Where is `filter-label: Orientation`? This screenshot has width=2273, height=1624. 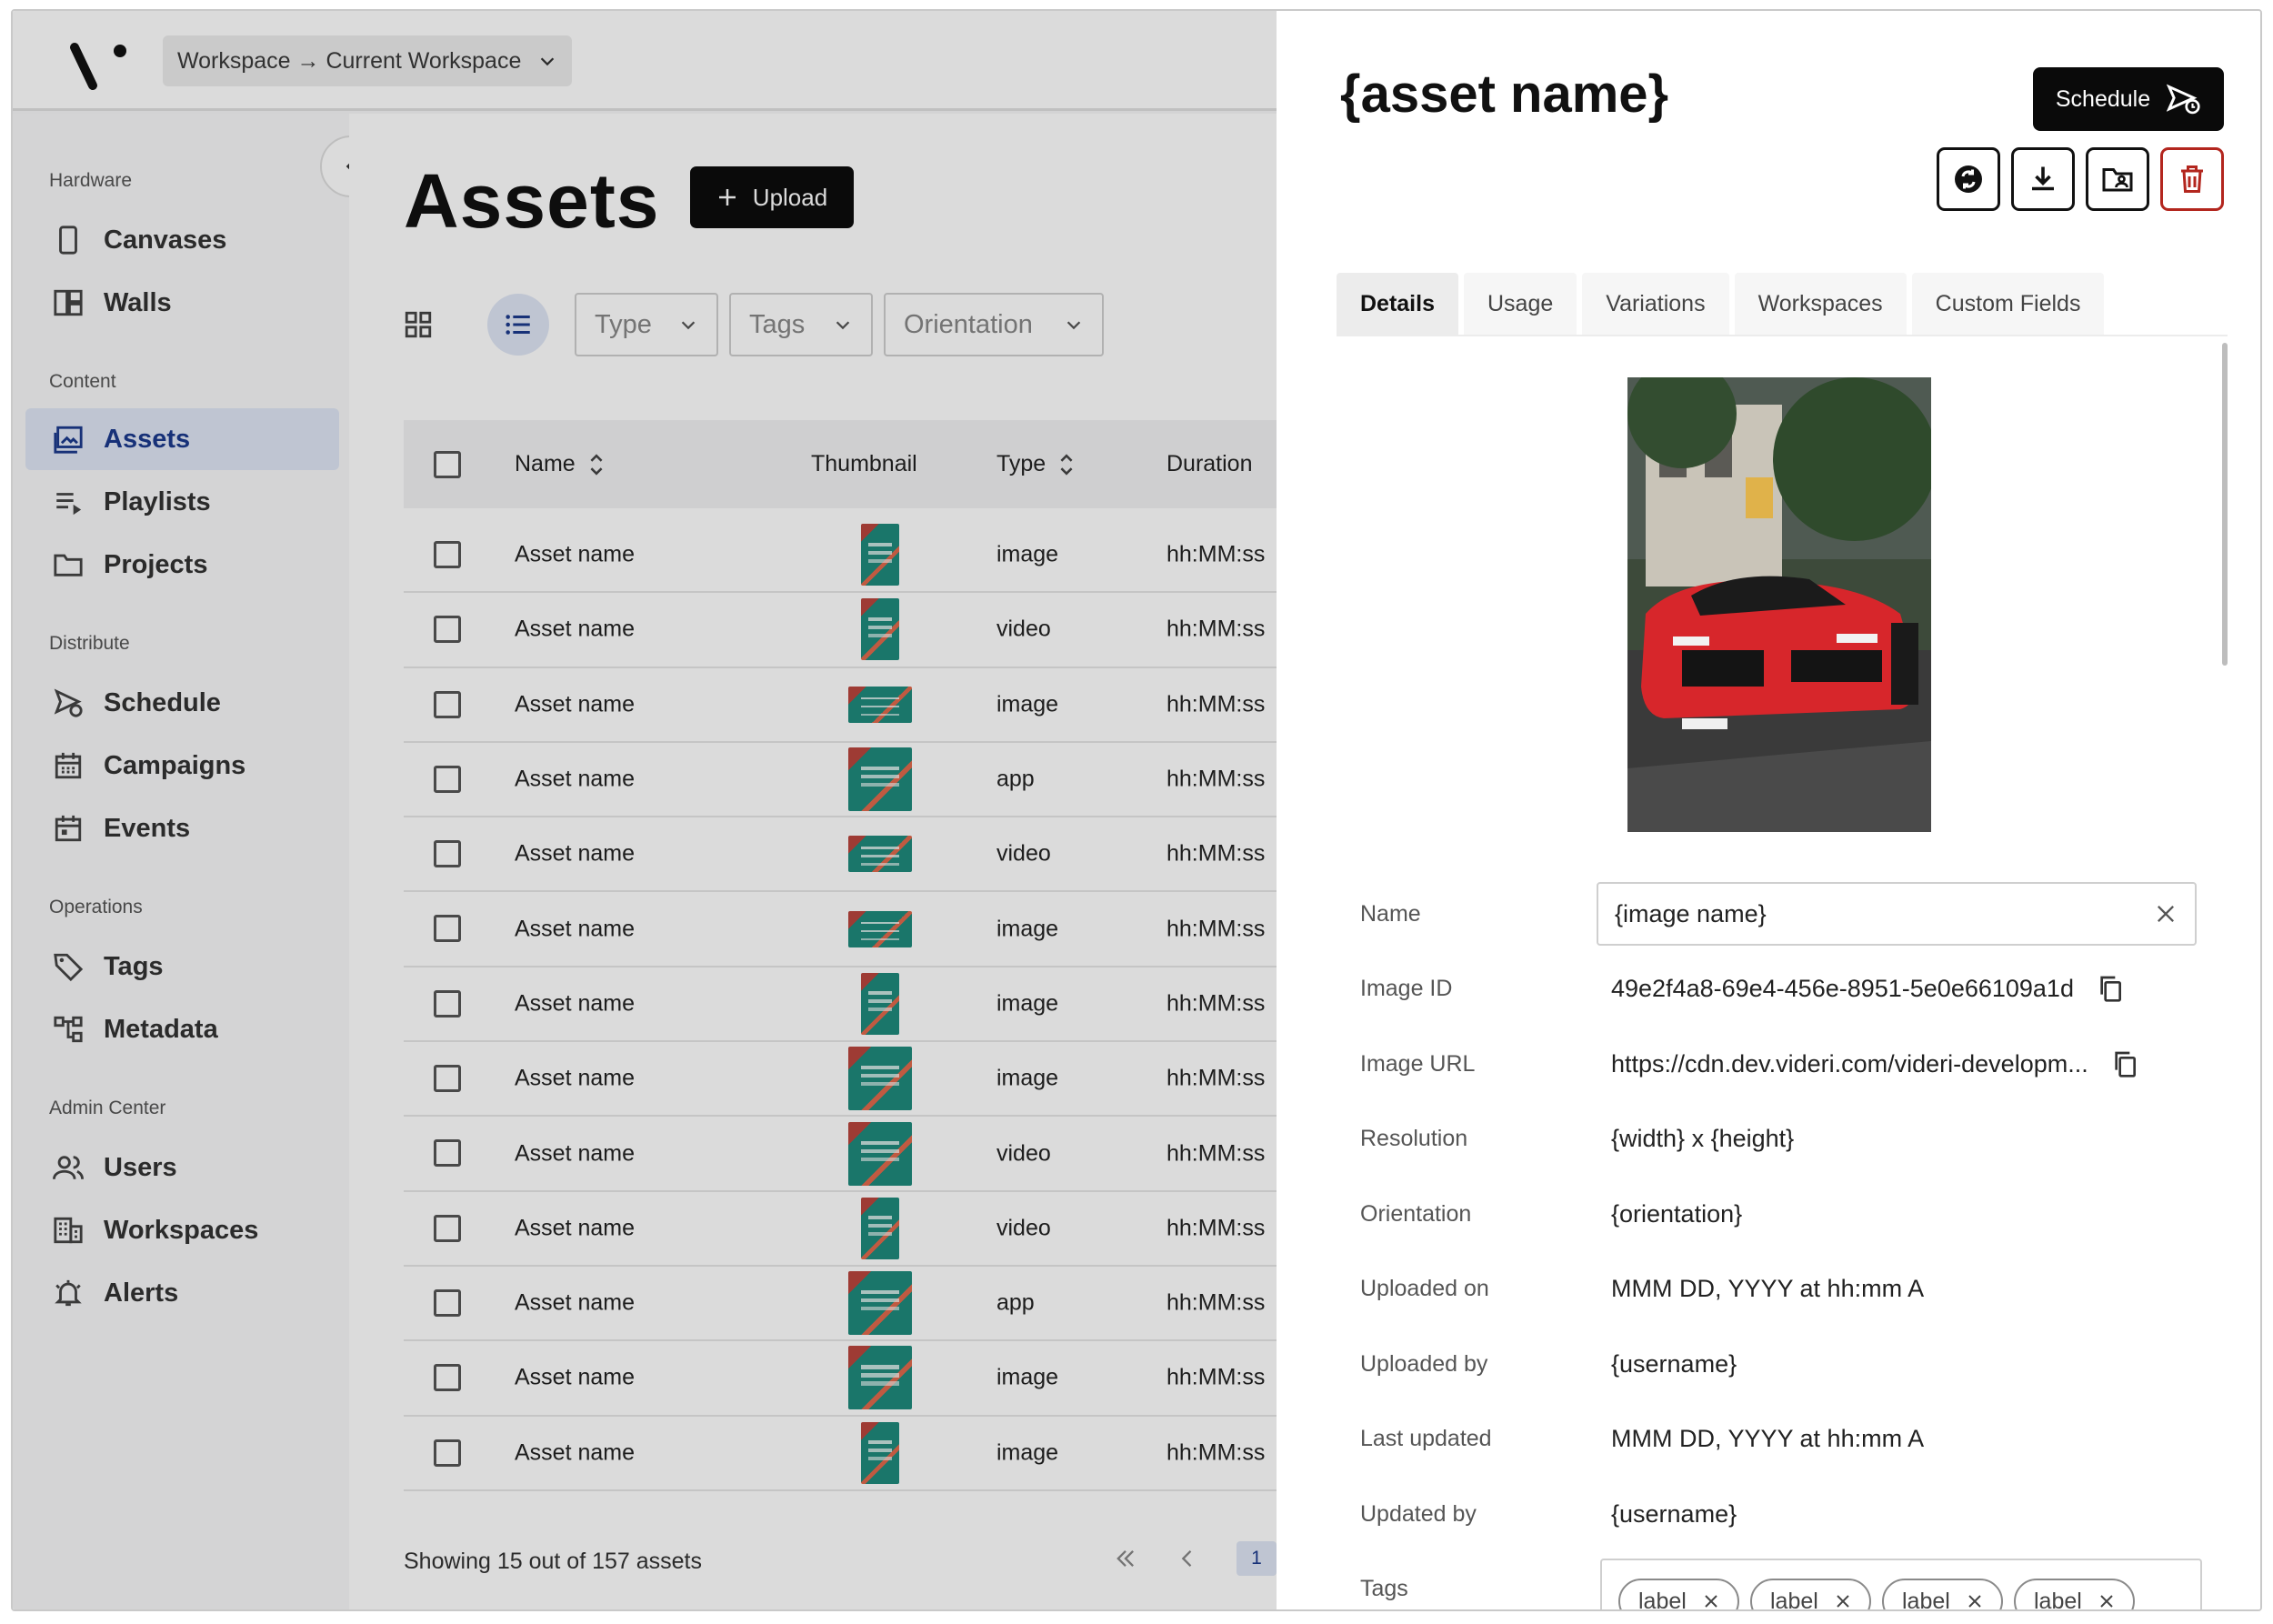
filter-label: Orientation is located at coordinates (968, 324).